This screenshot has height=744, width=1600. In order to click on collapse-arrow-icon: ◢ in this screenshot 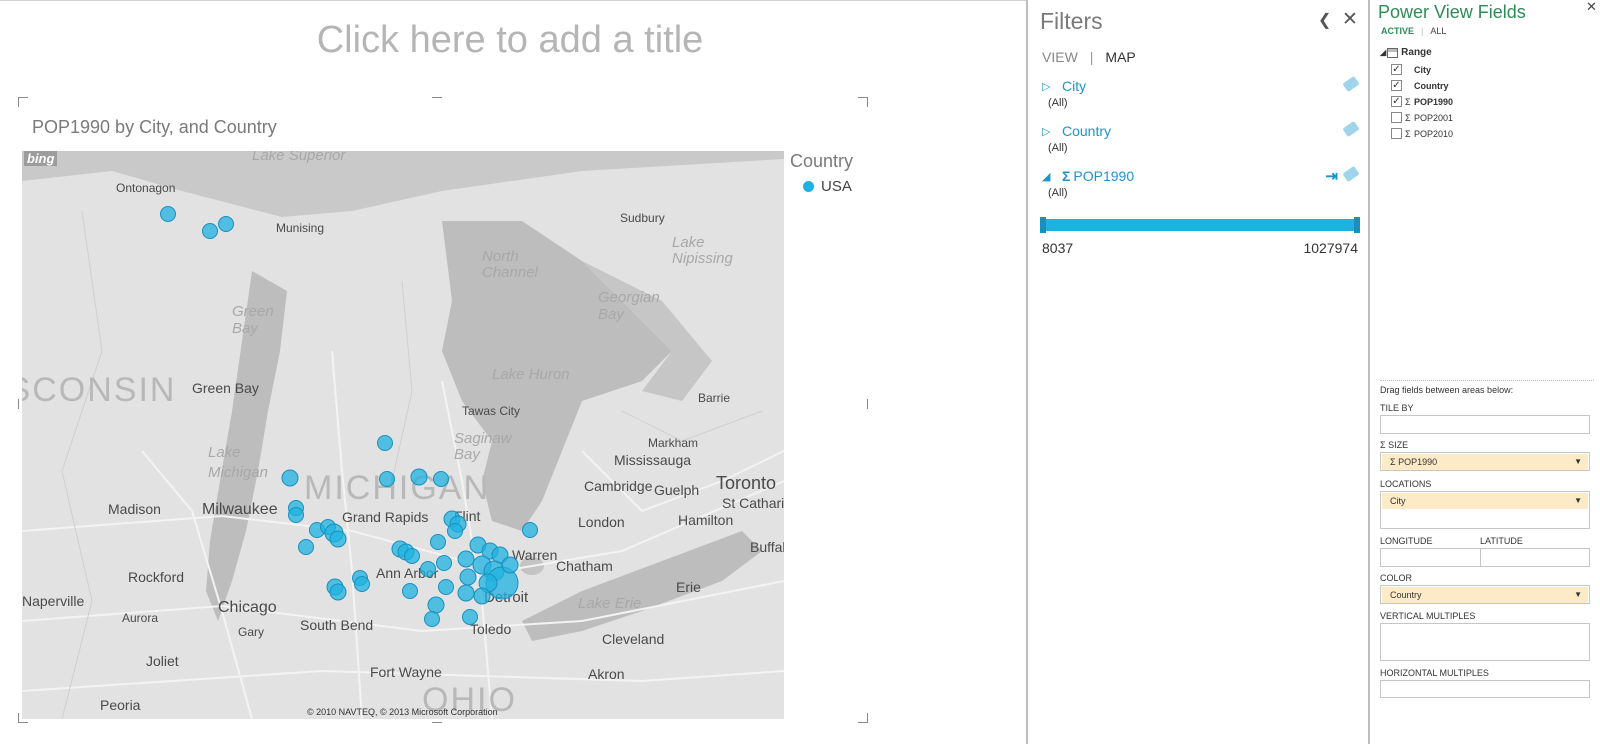, I will do `click(1048, 176)`.